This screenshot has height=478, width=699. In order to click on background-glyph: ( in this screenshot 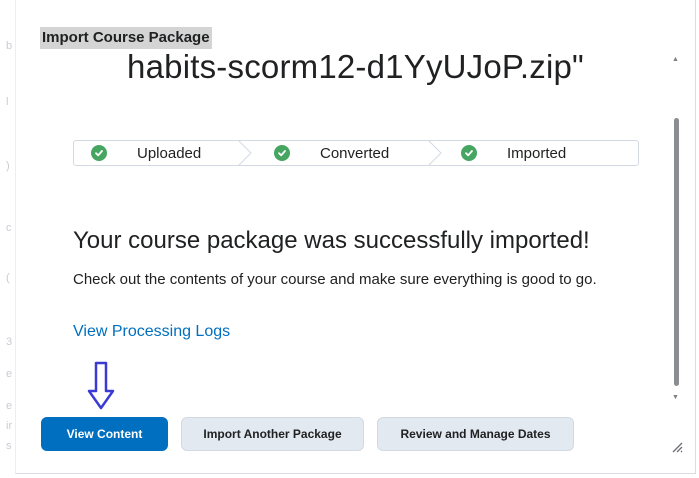, I will do `click(8, 278)`.